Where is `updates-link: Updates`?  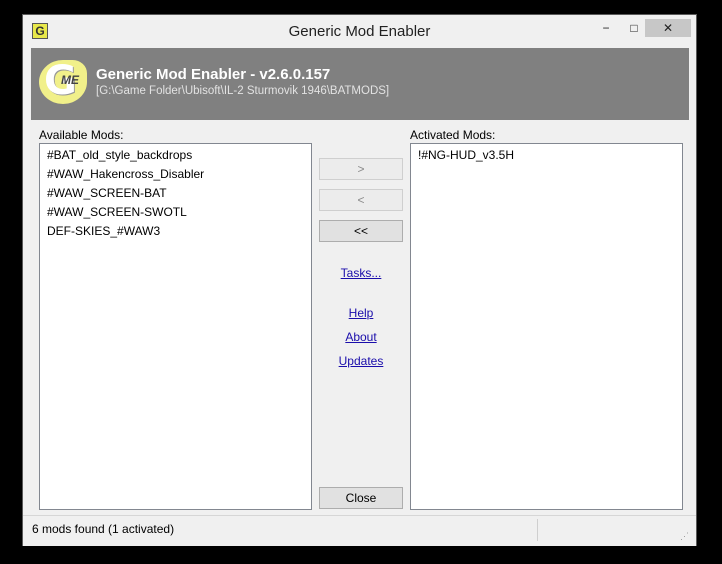 updates-link: Updates is located at coordinates (361, 361).